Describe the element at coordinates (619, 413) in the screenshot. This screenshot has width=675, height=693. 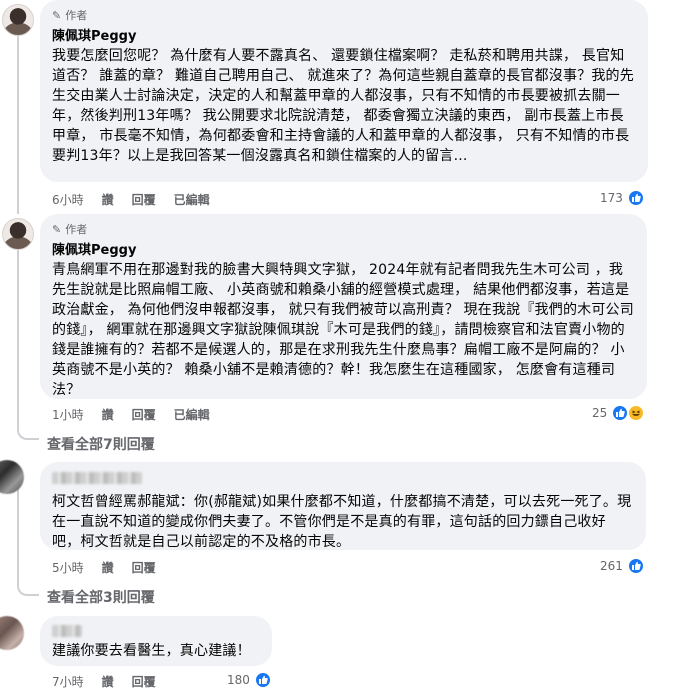
I see `reaction-summary: 25` at that location.